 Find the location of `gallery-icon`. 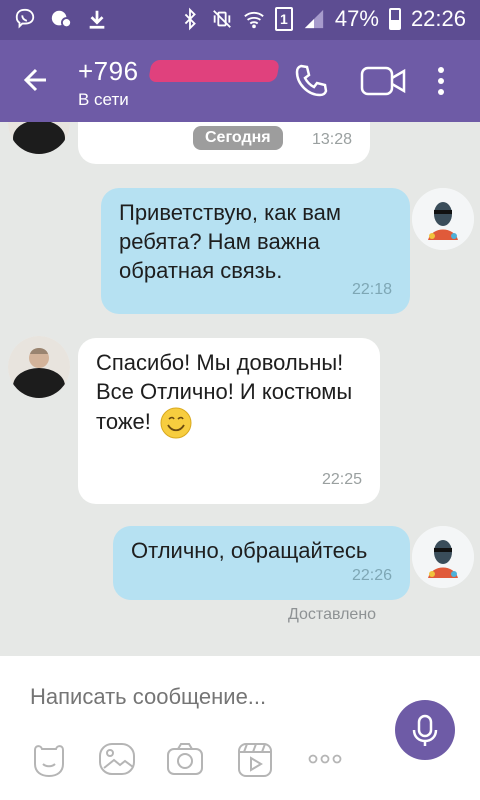

gallery-icon is located at coordinates (117, 759).